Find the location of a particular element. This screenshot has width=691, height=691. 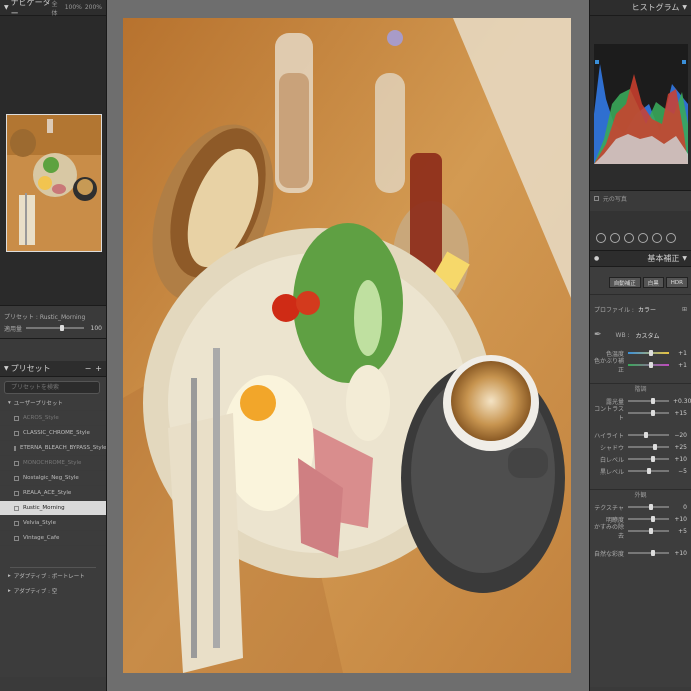

sliders-tool-icon is located at coordinates (601, 237).